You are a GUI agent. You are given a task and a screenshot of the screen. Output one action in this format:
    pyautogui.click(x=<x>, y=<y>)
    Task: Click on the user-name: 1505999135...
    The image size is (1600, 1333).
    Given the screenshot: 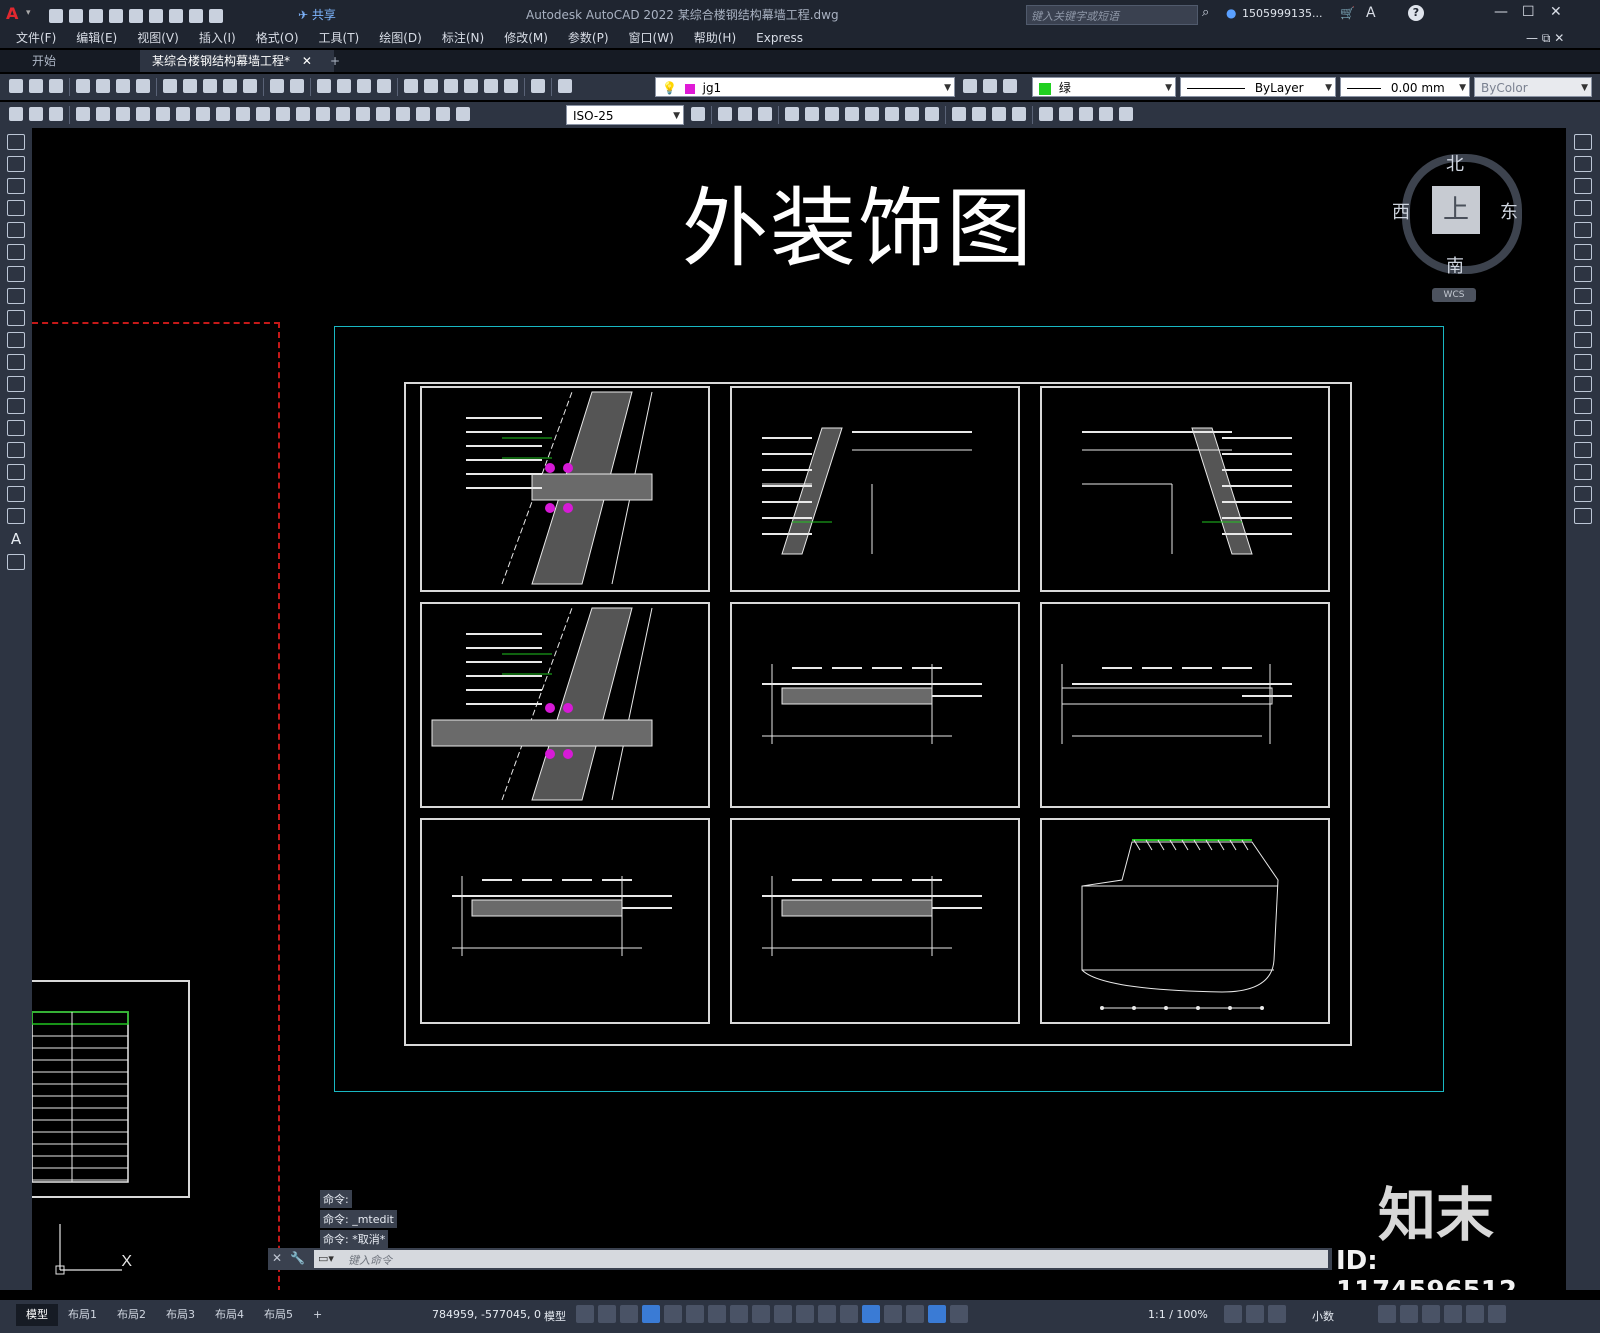 What is the action you would take?
    pyautogui.click(x=1282, y=13)
    